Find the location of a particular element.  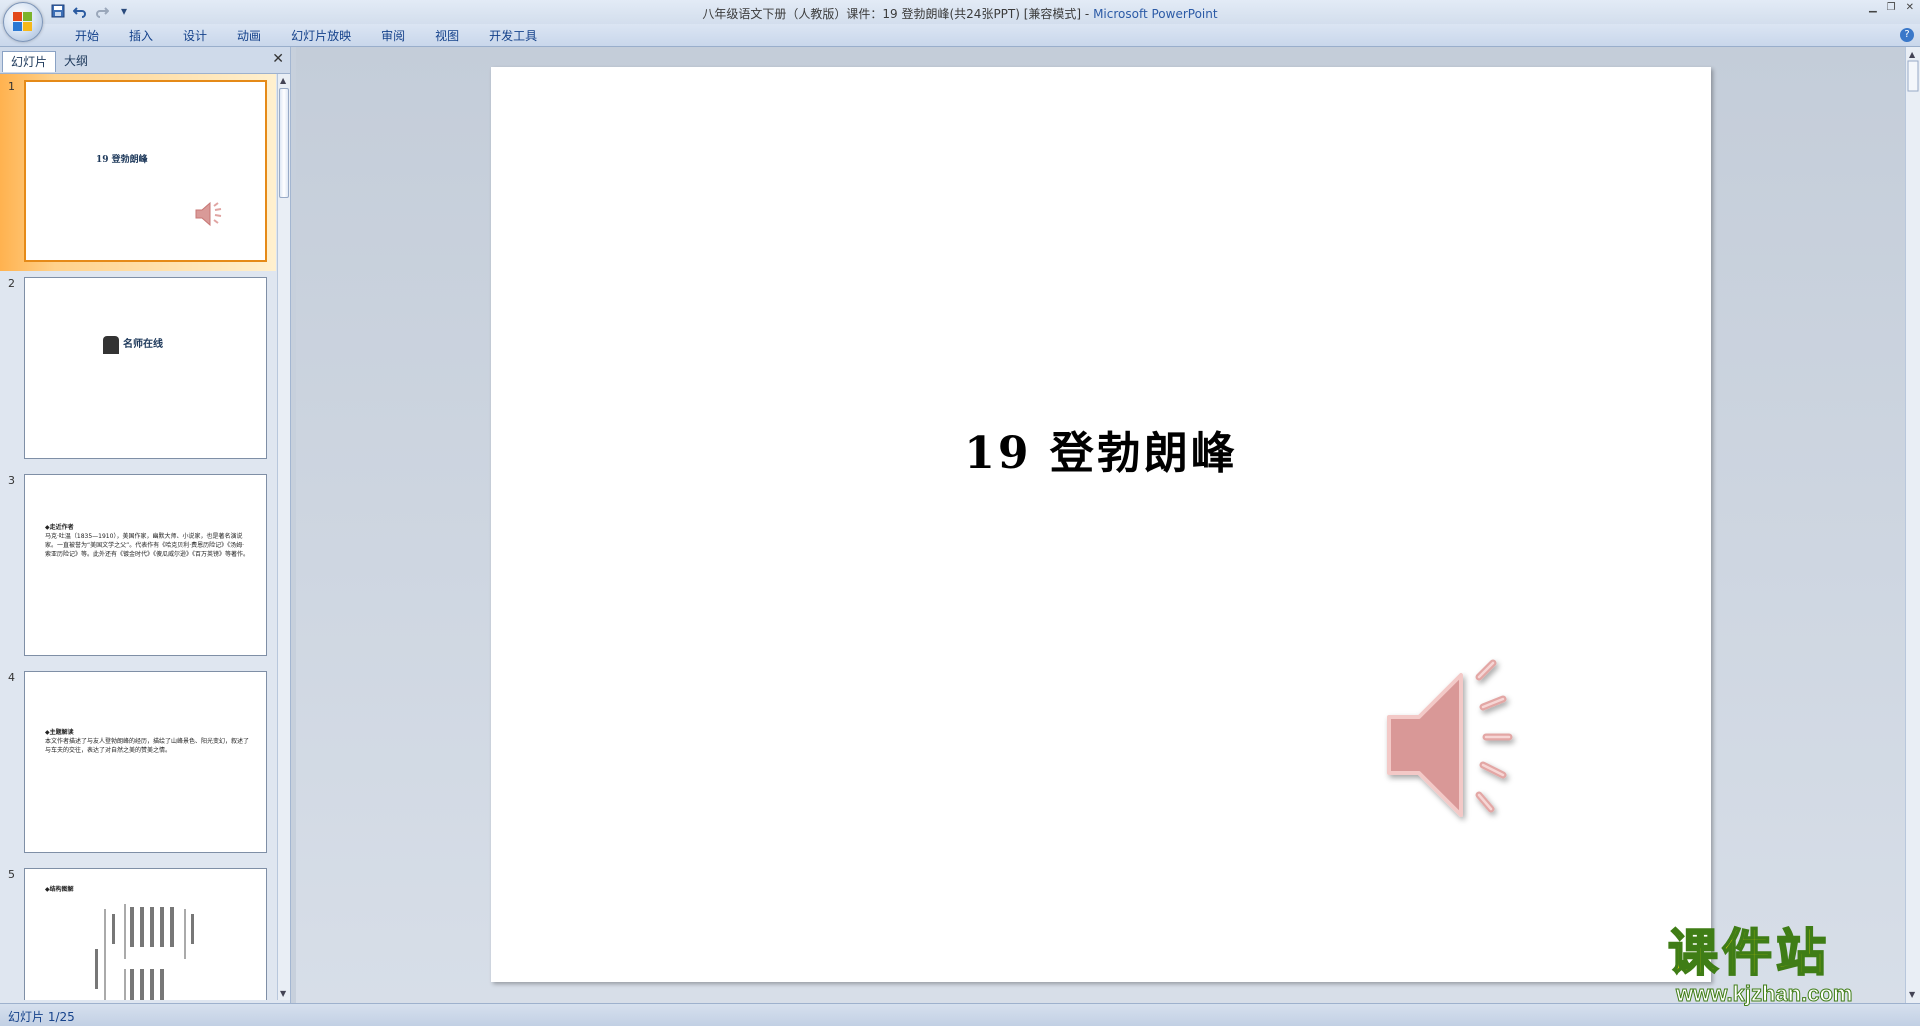

slide-preview: ◆结构图解 is located at coordinates (145, 934).